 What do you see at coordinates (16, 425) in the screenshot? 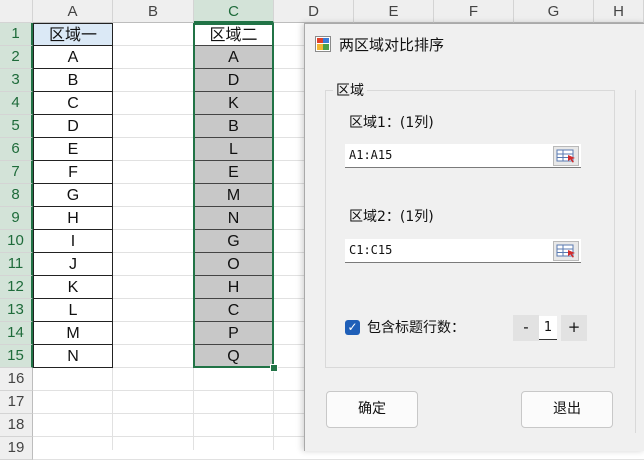
I see `row-header: 18` at bounding box center [16, 425].